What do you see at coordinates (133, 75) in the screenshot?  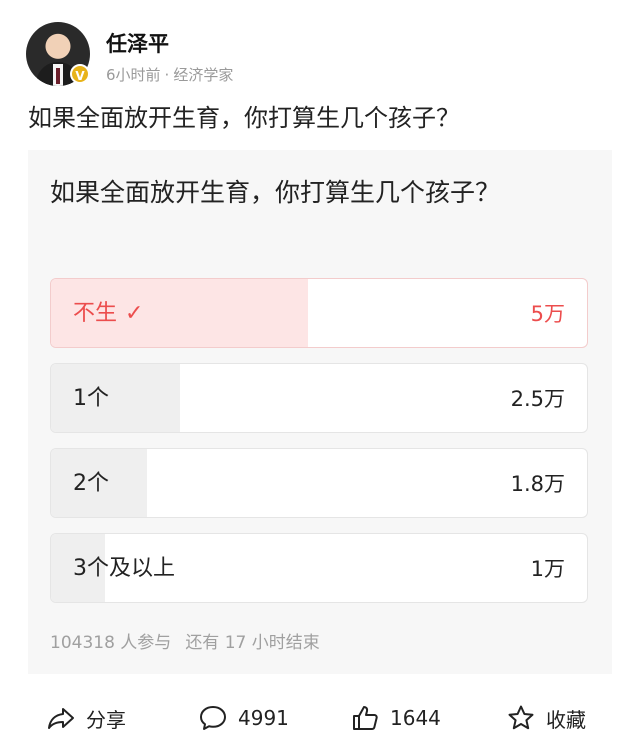 I see `post-time: 6小时前` at bounding box center [133, 75].